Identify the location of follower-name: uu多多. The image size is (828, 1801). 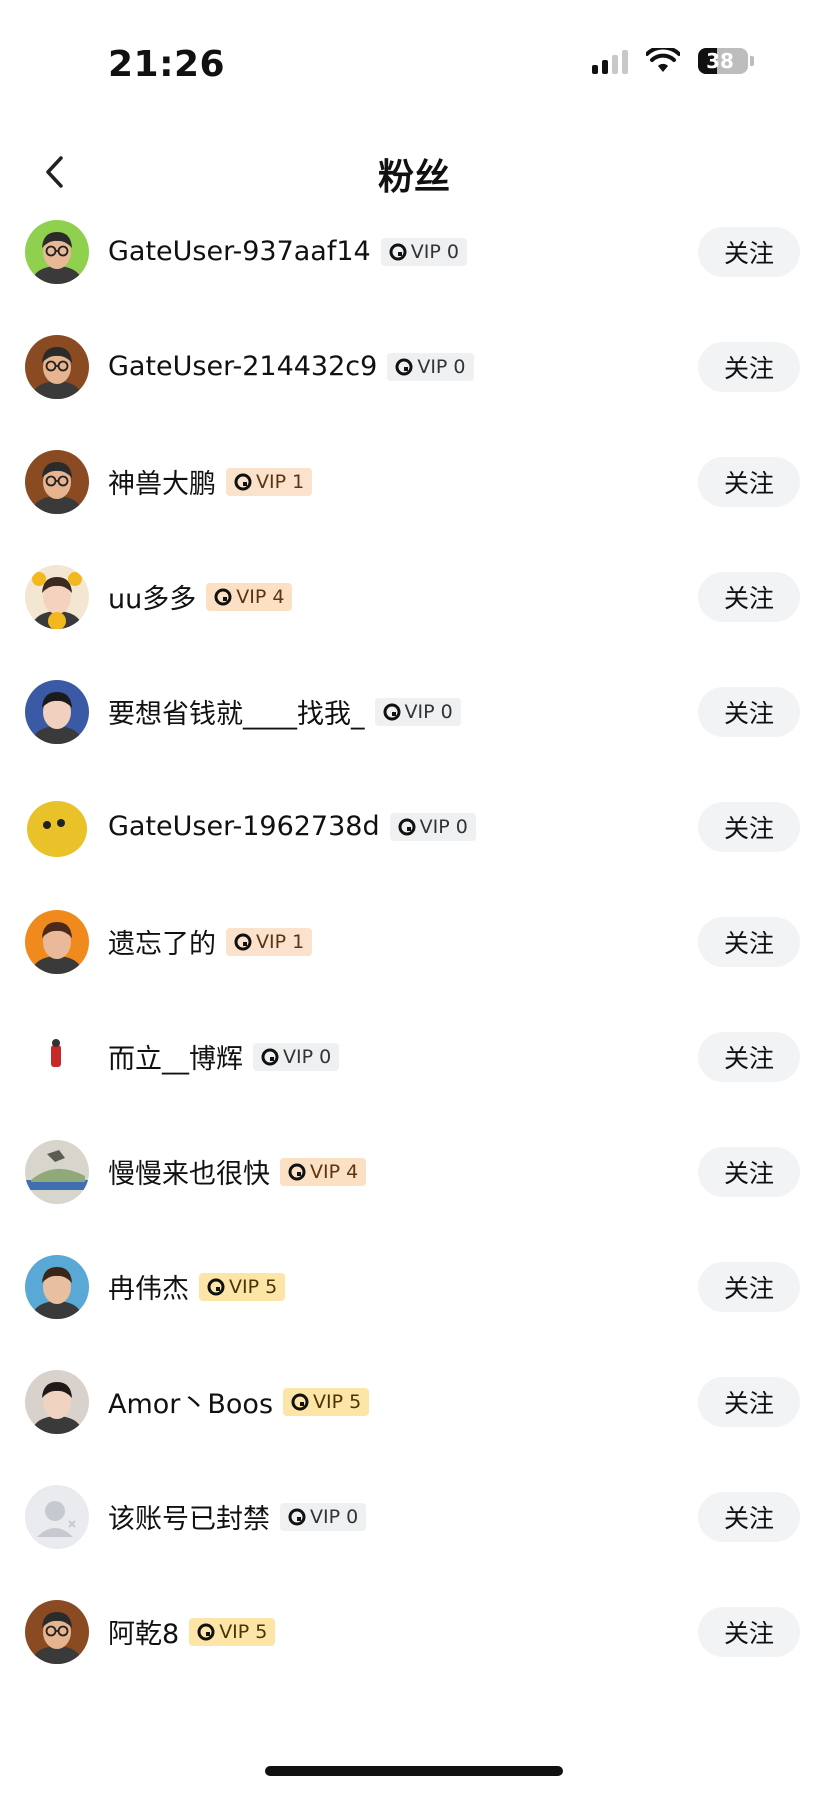
(152, 596).